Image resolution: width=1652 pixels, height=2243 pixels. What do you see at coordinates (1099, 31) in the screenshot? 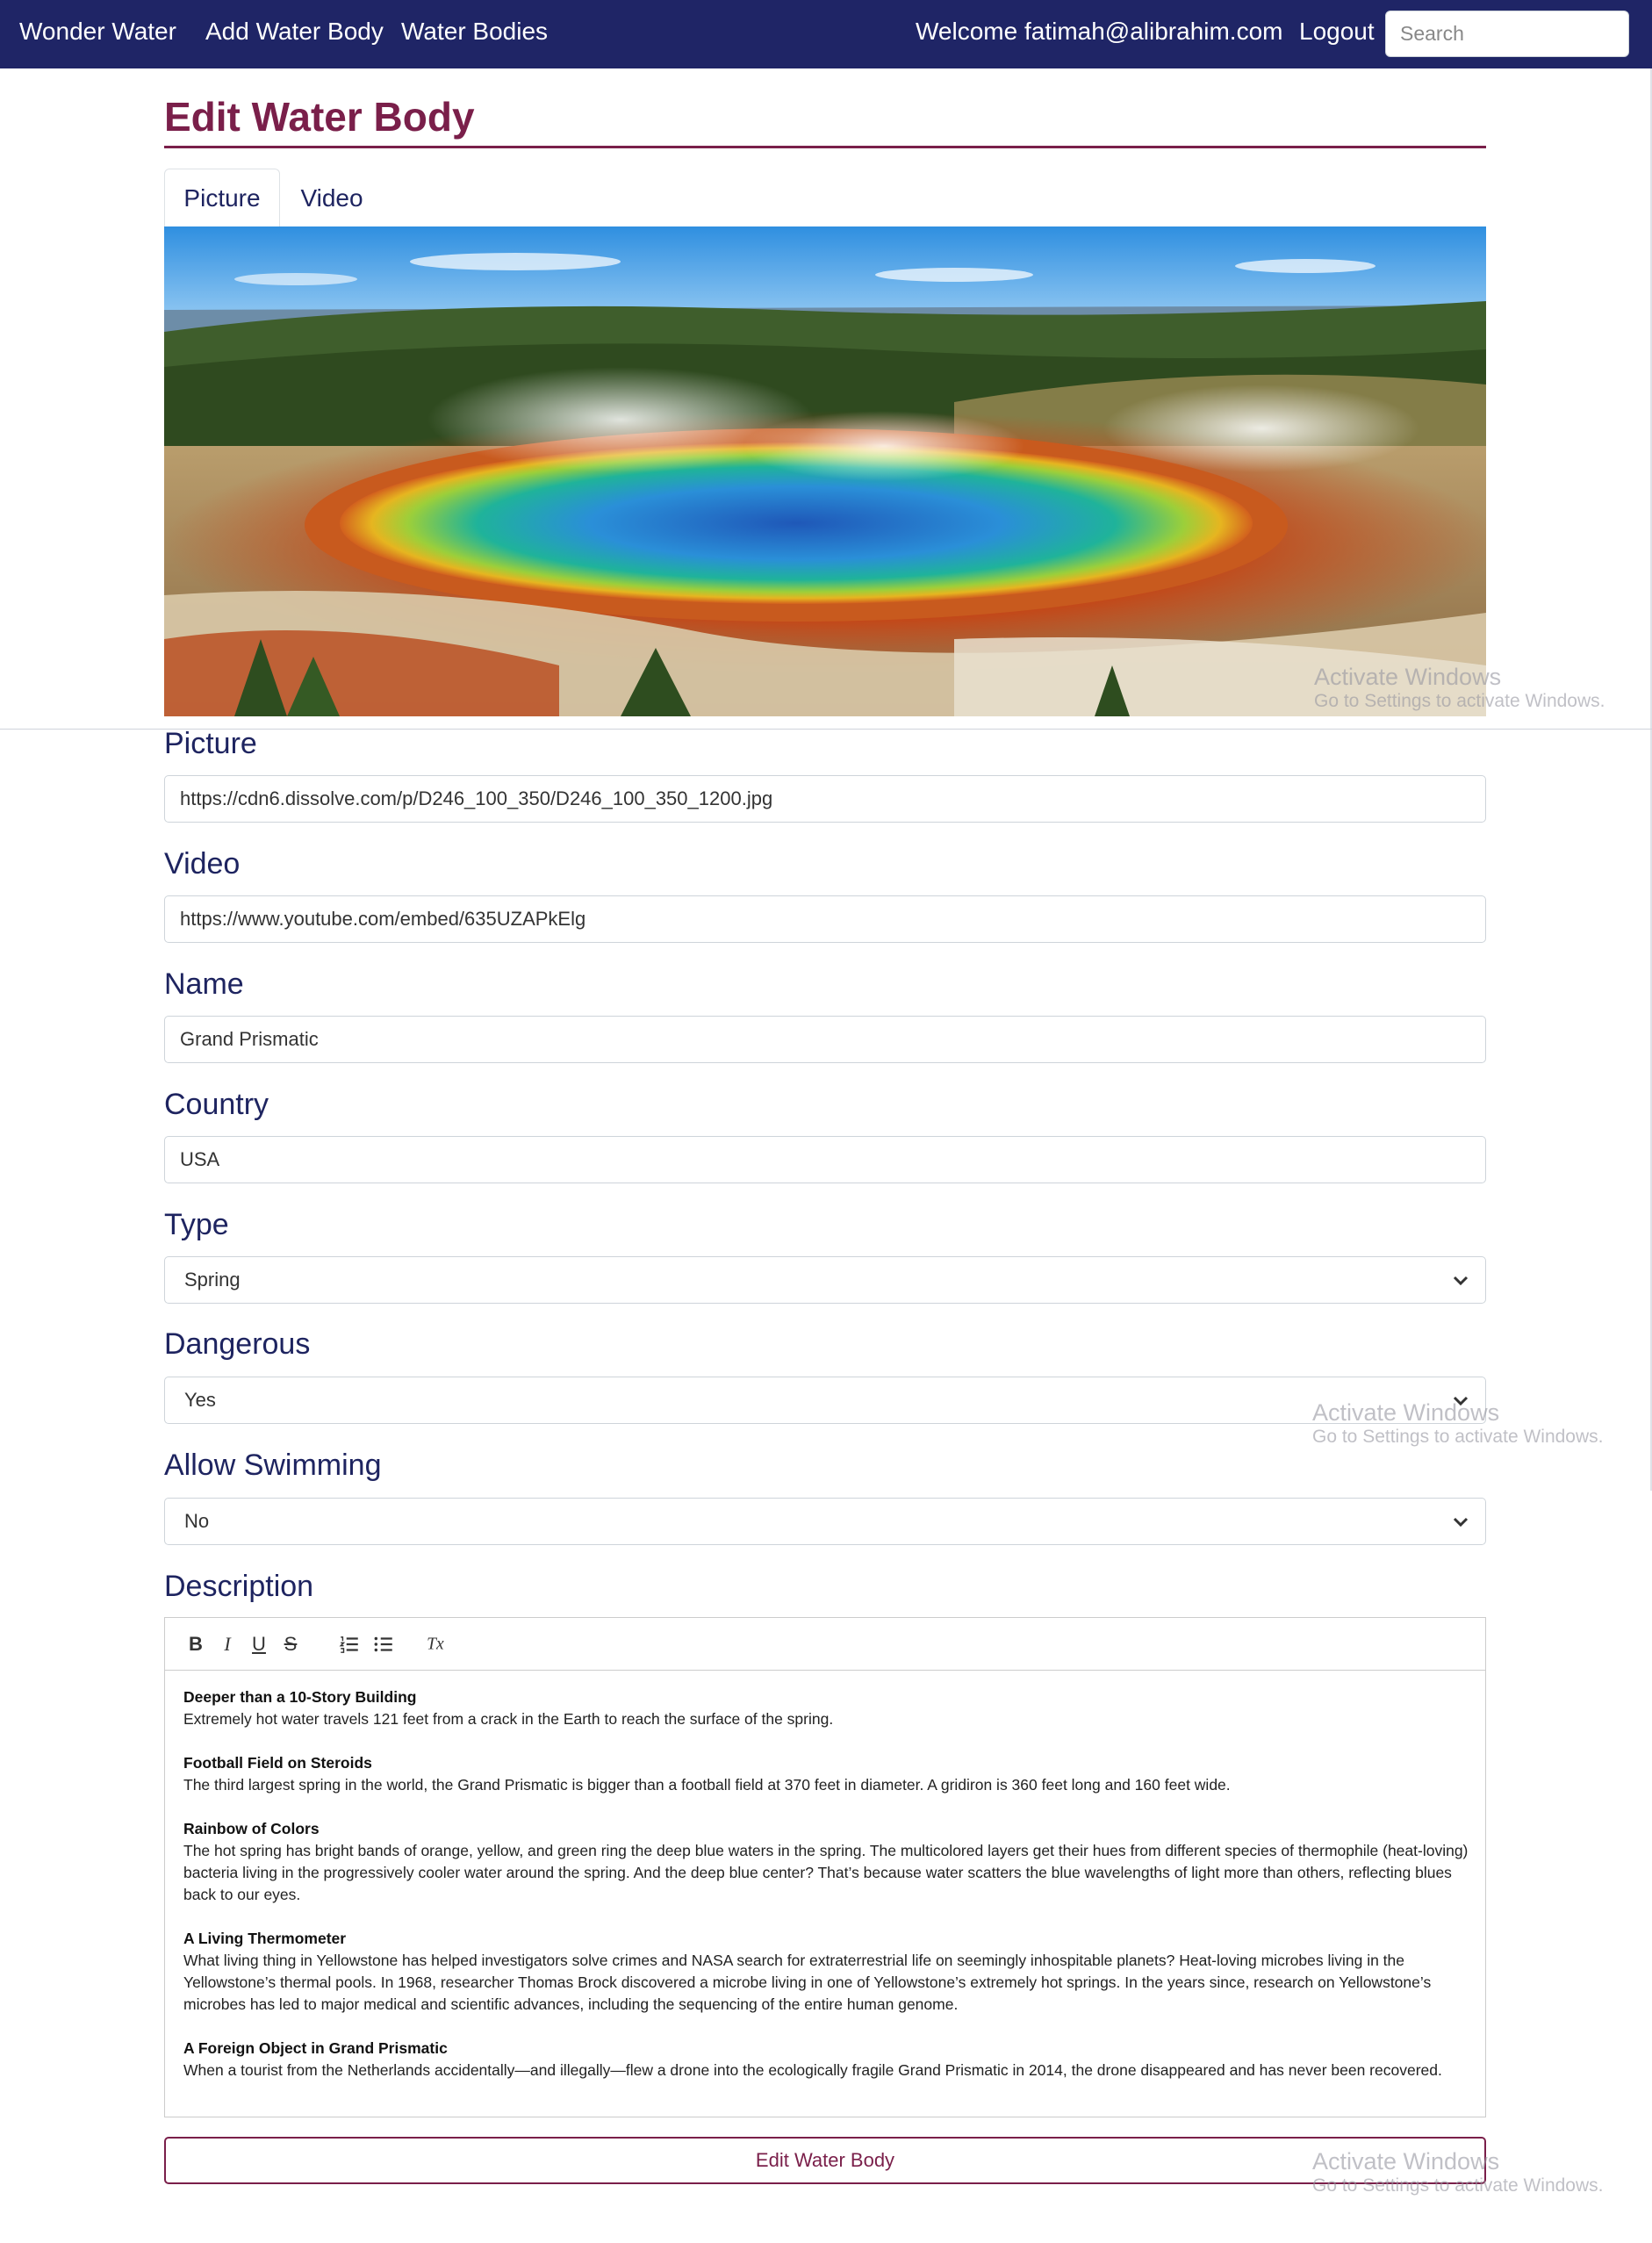
I see `welcome-text: Welcome fatimah@alibrahim.com` at bounding box center [1099, 31].